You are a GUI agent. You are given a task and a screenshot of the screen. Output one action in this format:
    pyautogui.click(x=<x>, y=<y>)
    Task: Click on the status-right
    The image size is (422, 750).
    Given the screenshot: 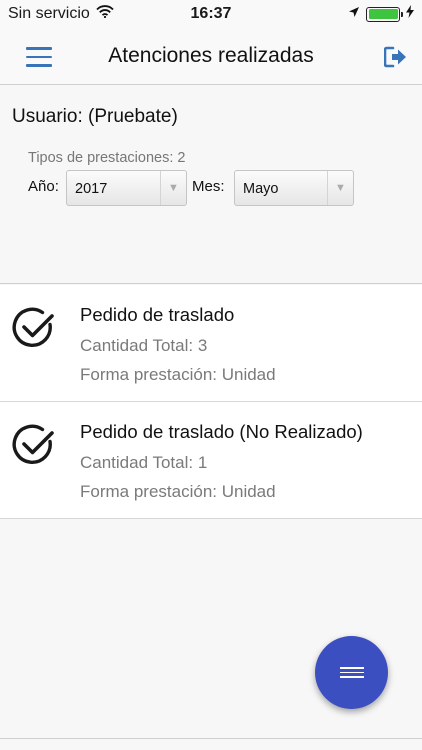 What is the action you would take?
    pyautogui.click(x=381, y=14)
    